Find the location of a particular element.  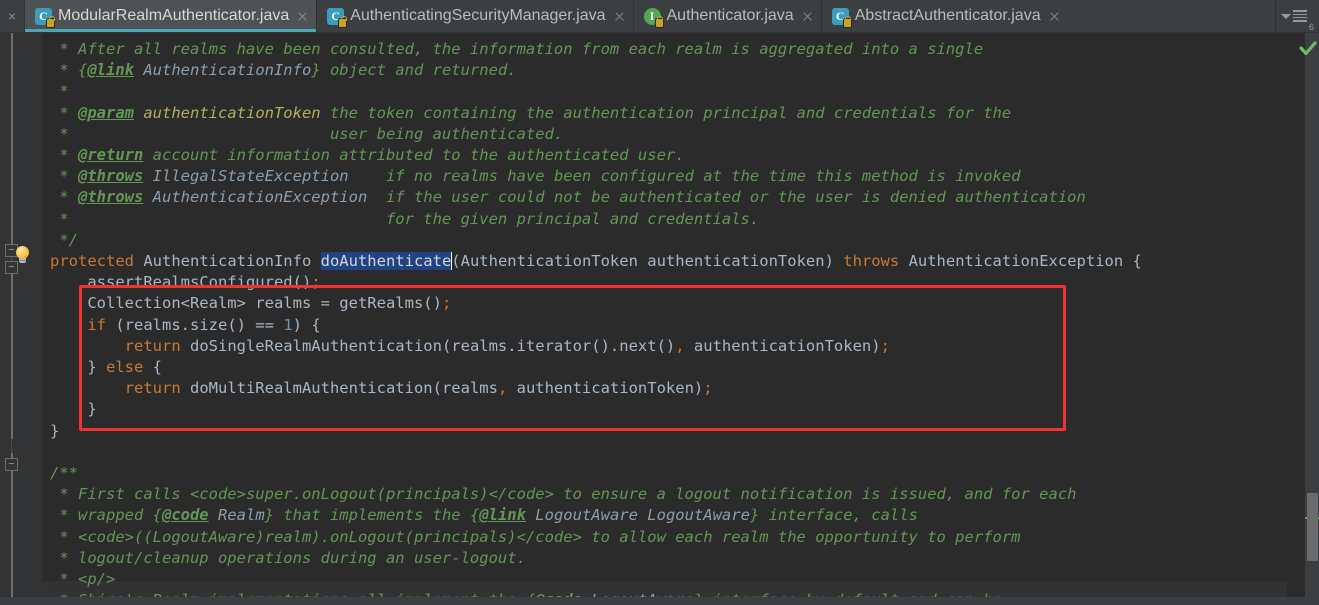

chevron-down-icon is located at coordinates (1285, 16).